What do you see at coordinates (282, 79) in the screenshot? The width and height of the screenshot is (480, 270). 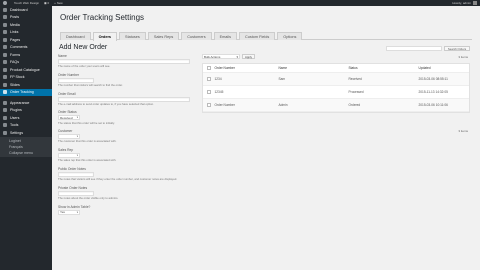 I see `name-cell: Sam` at bounding box center [282, 79].